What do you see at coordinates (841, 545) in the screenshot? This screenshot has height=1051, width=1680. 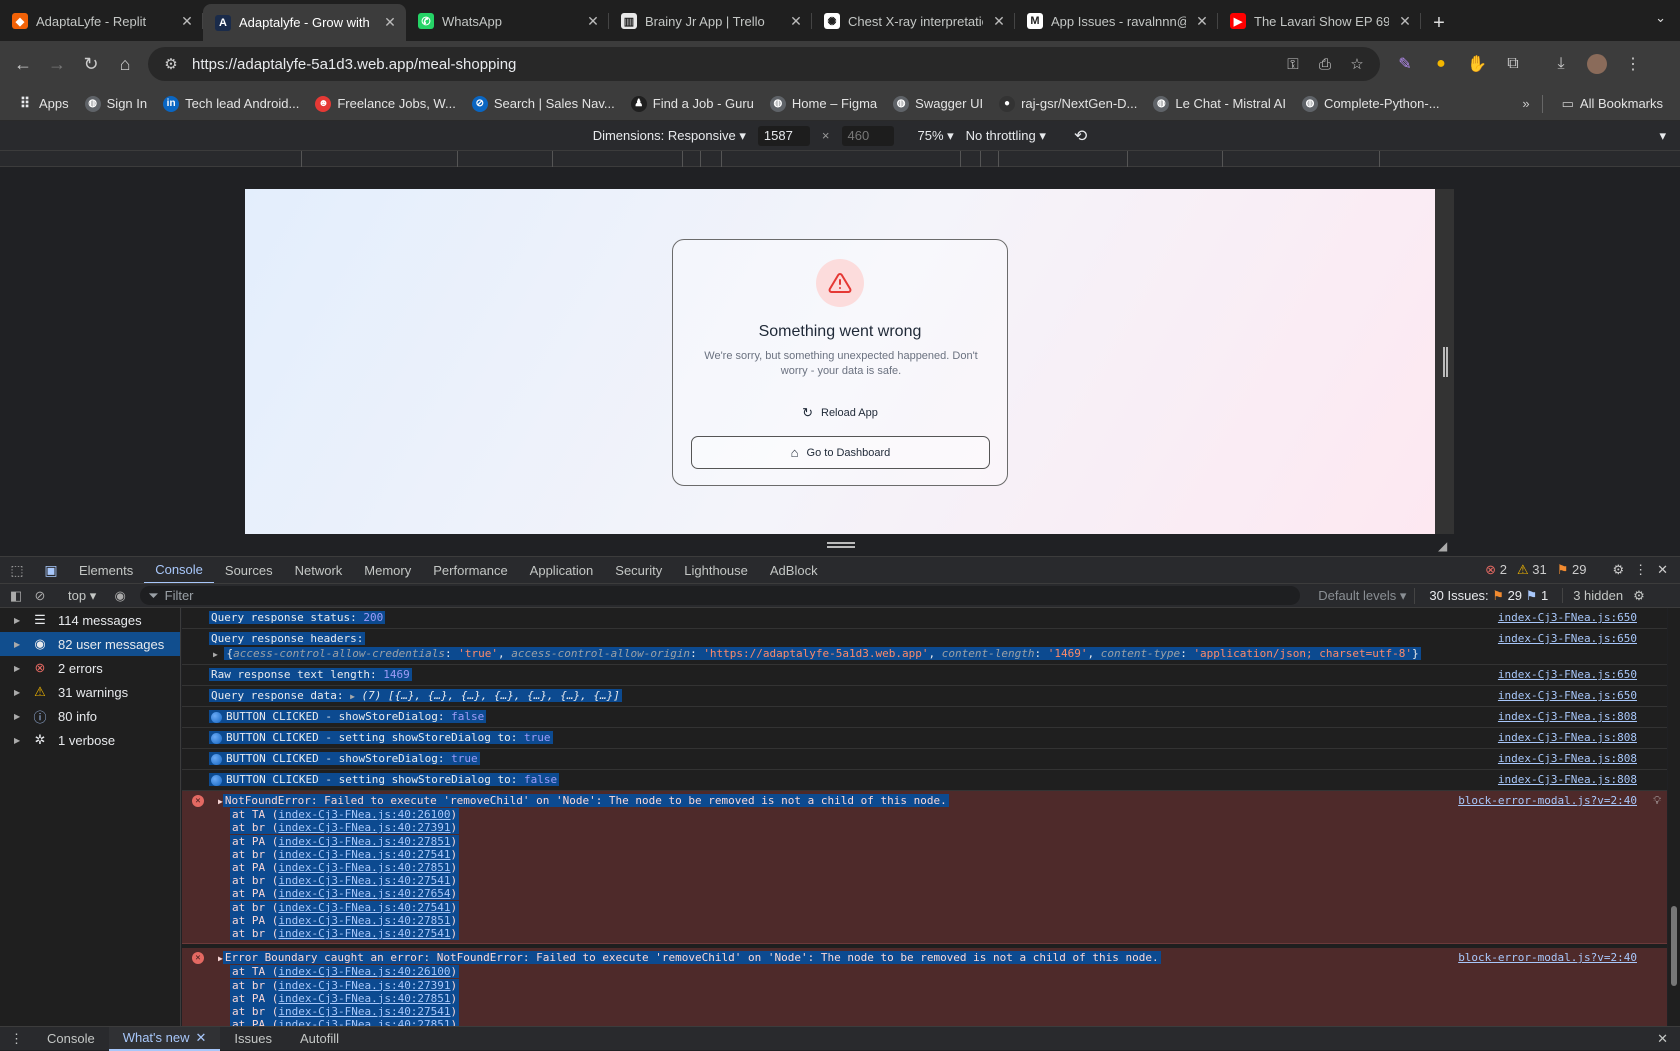 I see `resize-grip-bottom-icon` at bounding box center [841, 545].